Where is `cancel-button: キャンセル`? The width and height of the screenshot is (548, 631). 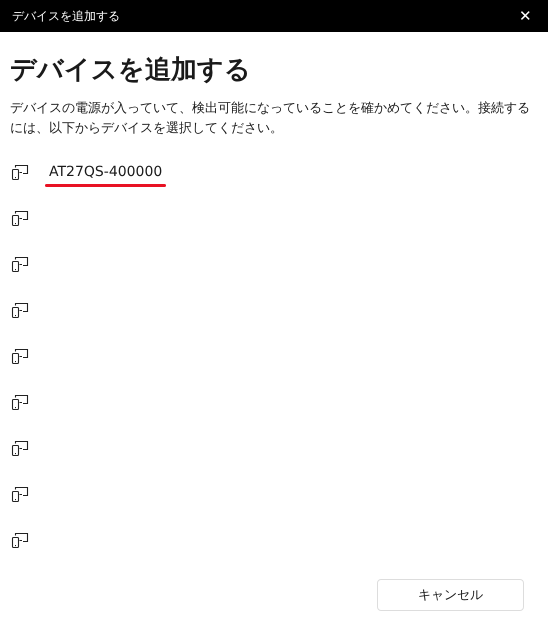
cancel-button: キャンセル is located at coordinates (450, 595).